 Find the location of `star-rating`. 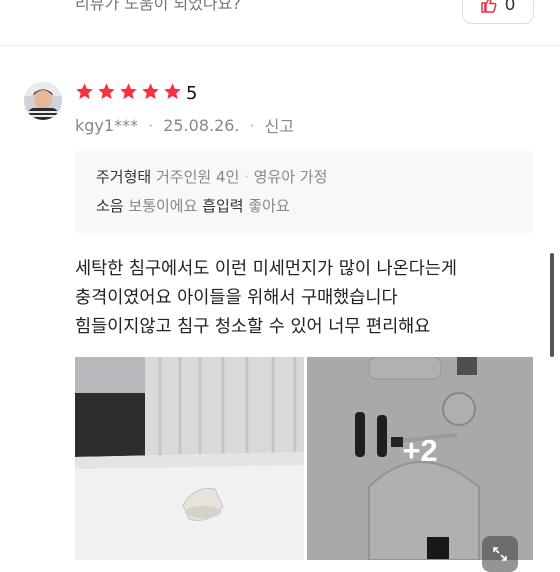

star-rating is located at coordinates (128, 91).